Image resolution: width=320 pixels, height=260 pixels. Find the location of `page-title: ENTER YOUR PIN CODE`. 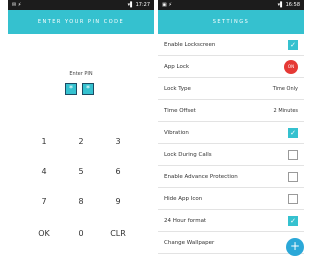

page-title: ENTER YOUR PIN CODE is located at coordinates (81, 22).